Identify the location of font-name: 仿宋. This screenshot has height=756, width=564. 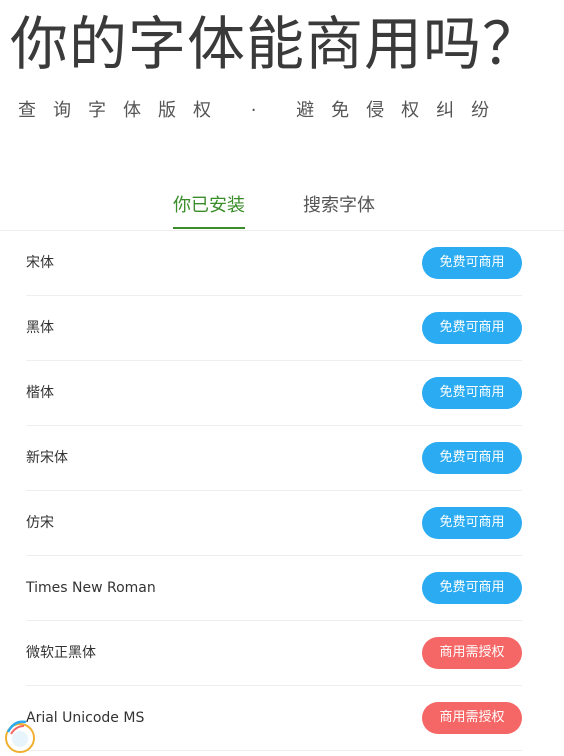
(40, 523).